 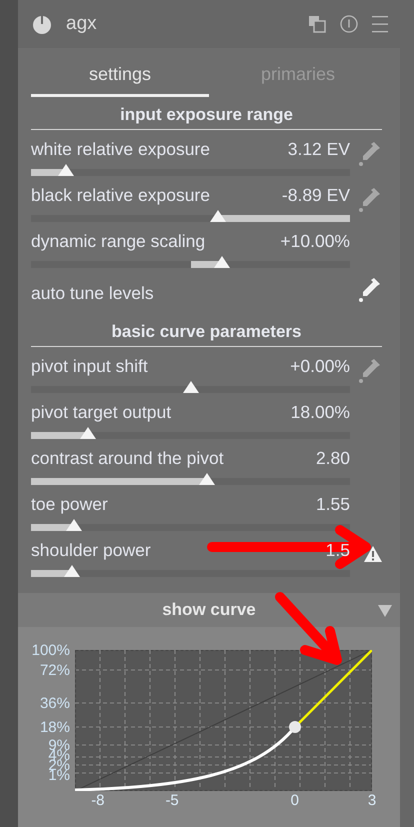 What do you see at coordinates (89, 366) in the screenshot?
I see `slider-label: pivot input shift` at bounding box center [89, 366].